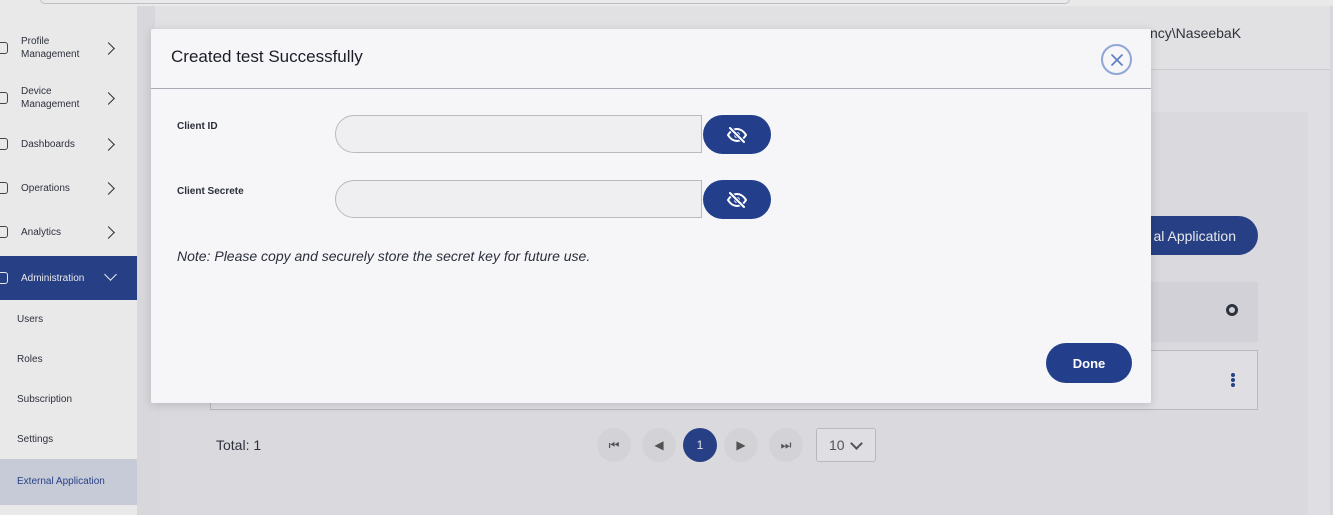 The height and width of the screenshot is (515, 1333). I want to click on toggle-client-id-visibility-button, so click(737, 134).